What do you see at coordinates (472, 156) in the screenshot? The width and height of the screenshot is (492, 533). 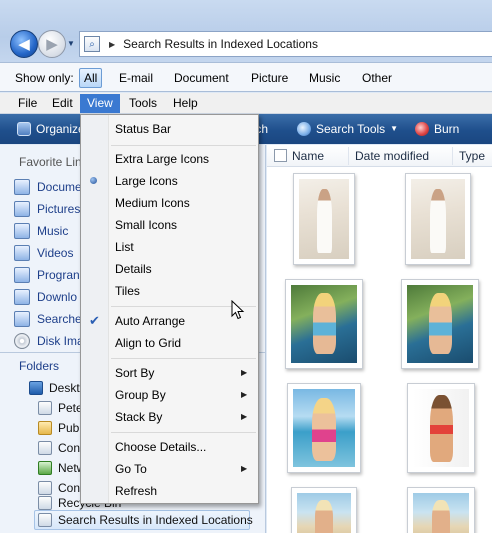 I see `column-header-type: Type` at bounding box center [472, 156].